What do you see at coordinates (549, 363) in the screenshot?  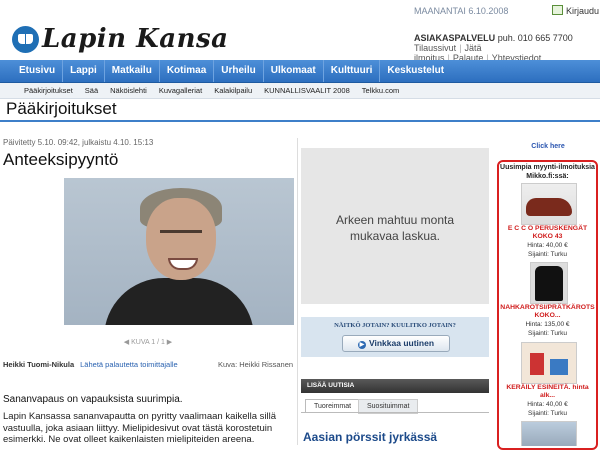 I see `item-thumbnail-collectibles` at bounding box center [549, 363].